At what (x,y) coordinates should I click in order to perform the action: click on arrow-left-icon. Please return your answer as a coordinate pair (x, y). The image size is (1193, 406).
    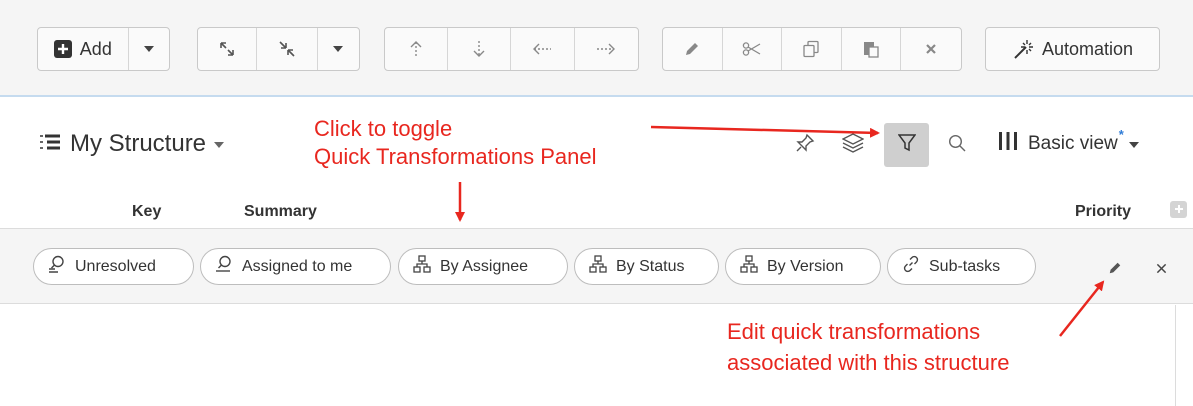
    Looking at the image, I should click on (542, 49).